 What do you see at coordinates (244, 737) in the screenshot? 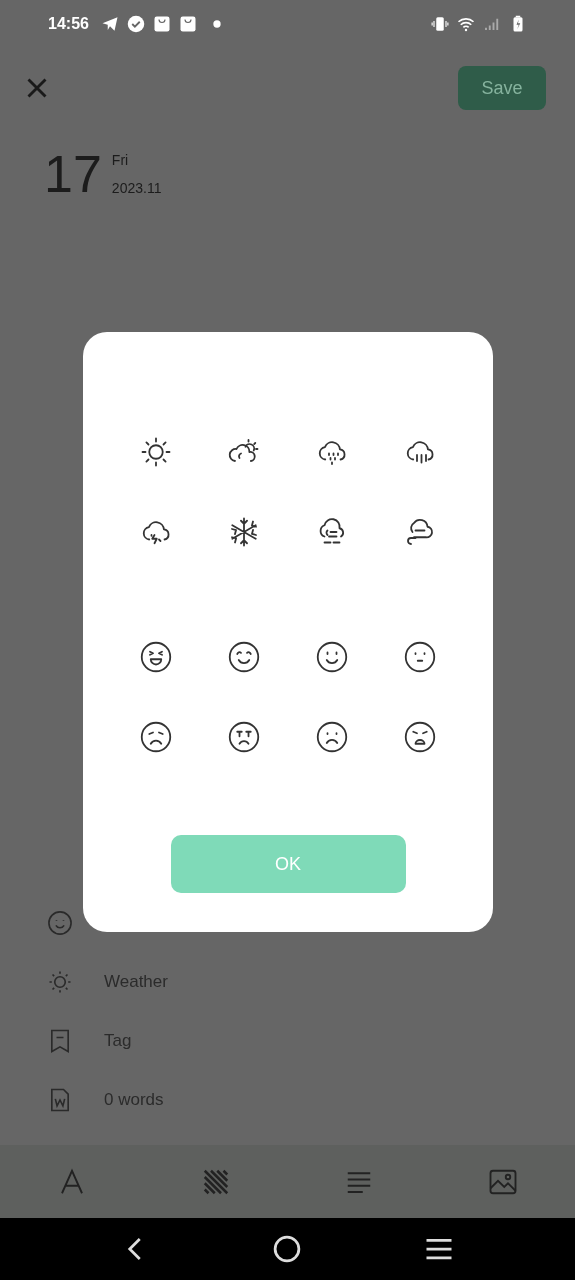
I see `crying-face-icon` at bounding box center [244, 737].